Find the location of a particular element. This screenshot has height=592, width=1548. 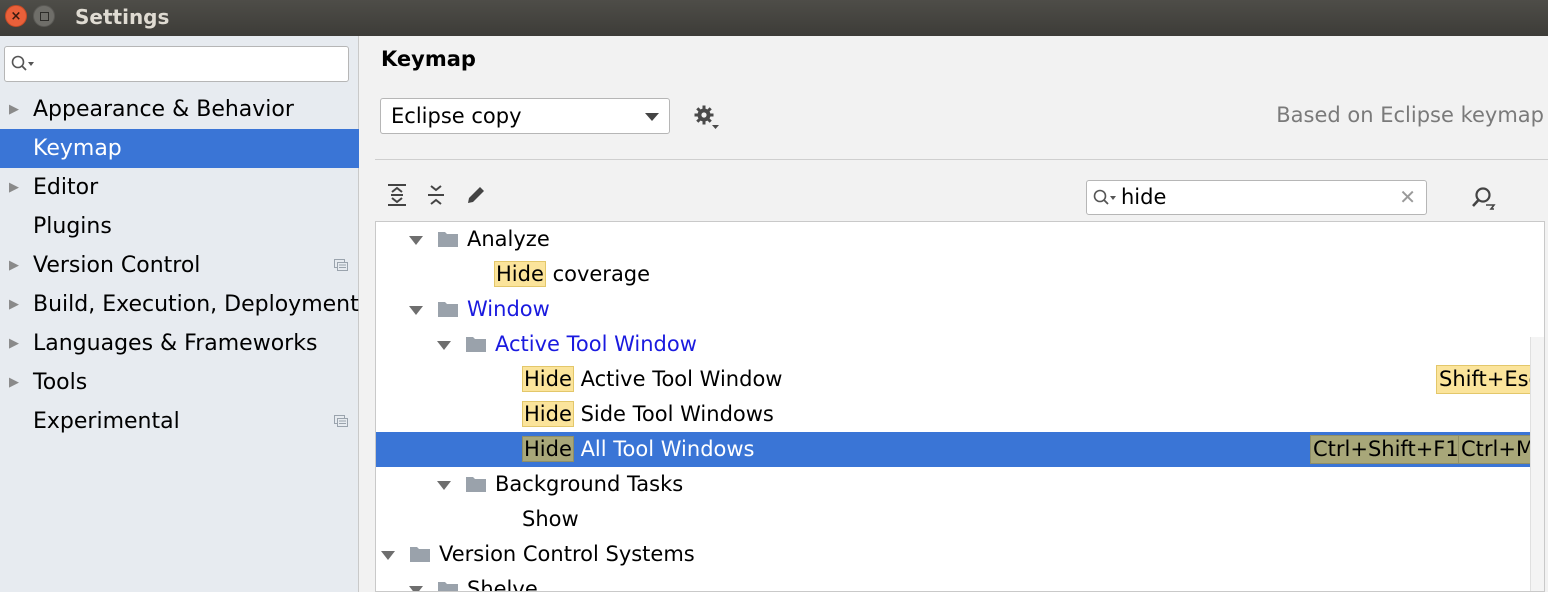

tree-folder-row: Shelve is located at coordinates (953, 582).